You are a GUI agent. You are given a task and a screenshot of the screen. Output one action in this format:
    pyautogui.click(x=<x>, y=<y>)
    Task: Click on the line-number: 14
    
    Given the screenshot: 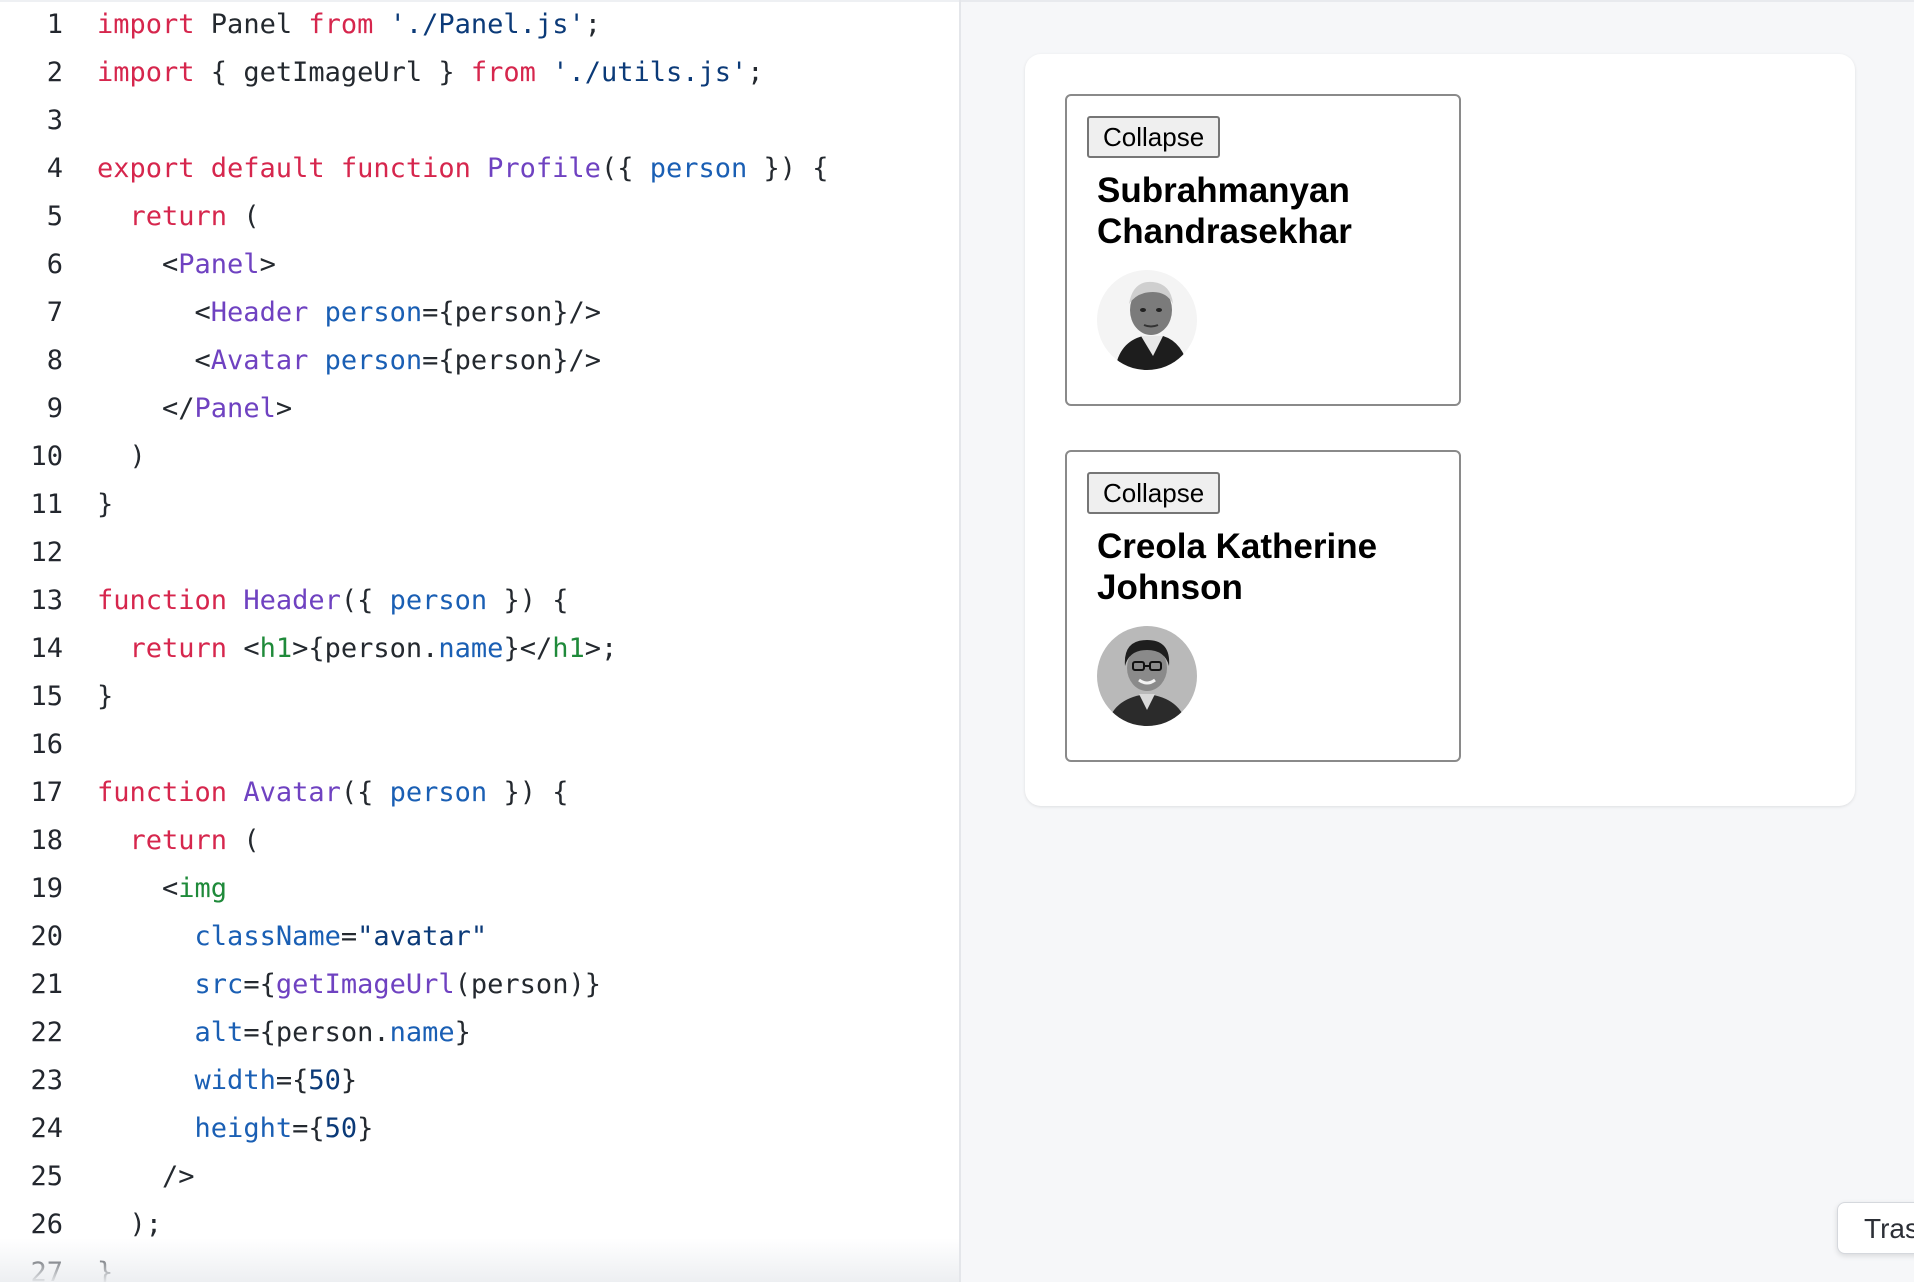 What is the action you would take?
    pyautogui.click(x=46, y=648)
    